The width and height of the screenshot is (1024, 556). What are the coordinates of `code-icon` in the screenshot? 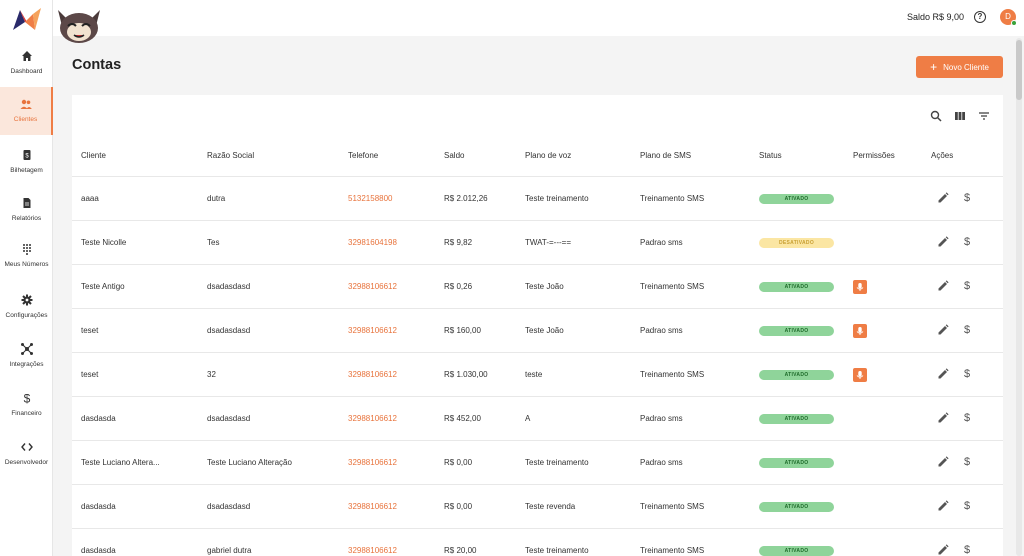 It's located at (26, 447).